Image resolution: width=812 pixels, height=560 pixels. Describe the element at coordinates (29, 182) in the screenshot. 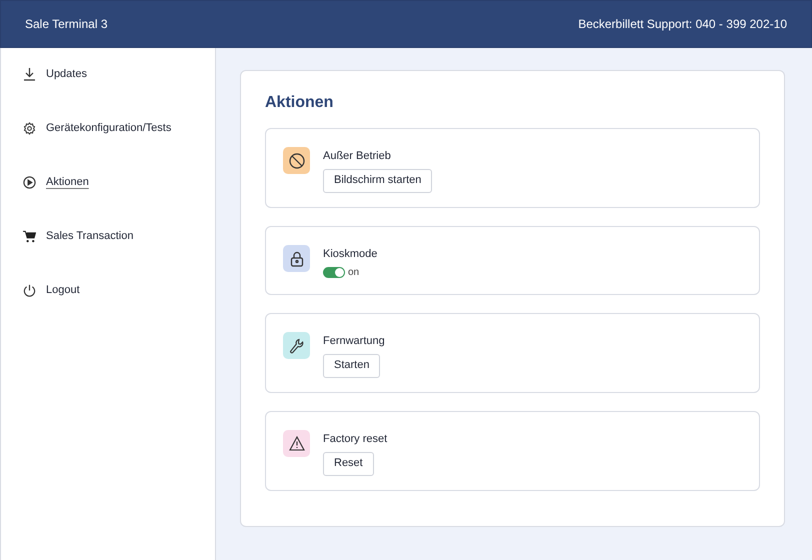

I see `play-circle-icon` at that location.